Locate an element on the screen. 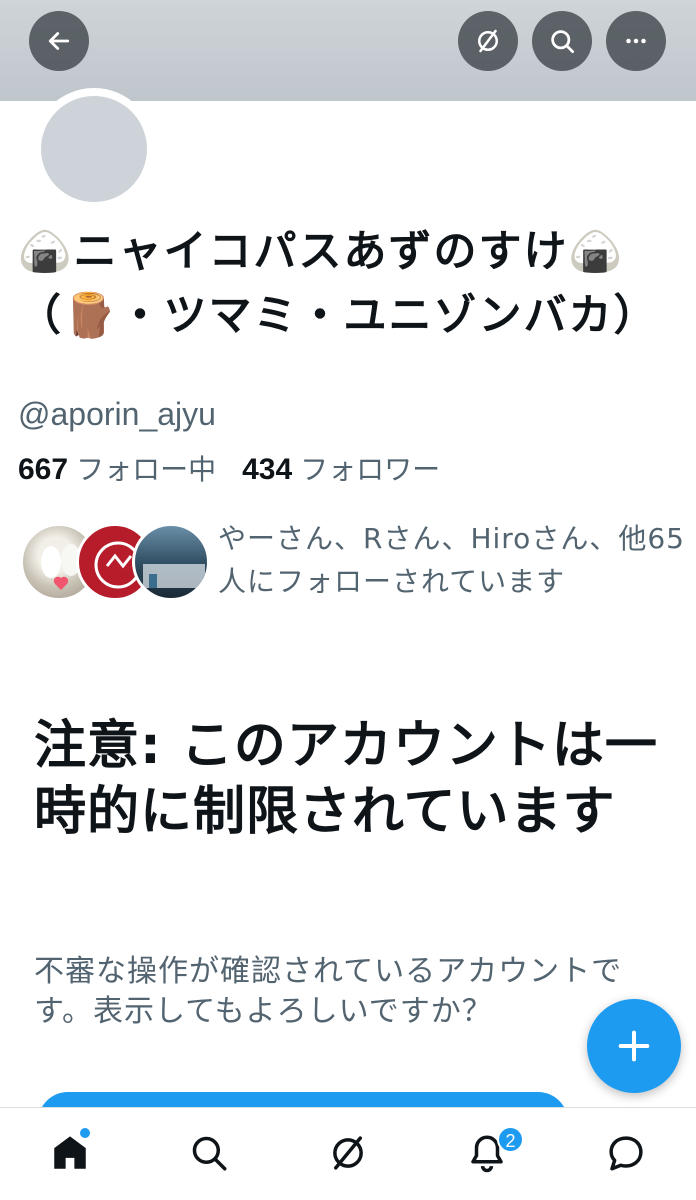  bottom-navigation: 2 is located at coordinates (348, 1153).